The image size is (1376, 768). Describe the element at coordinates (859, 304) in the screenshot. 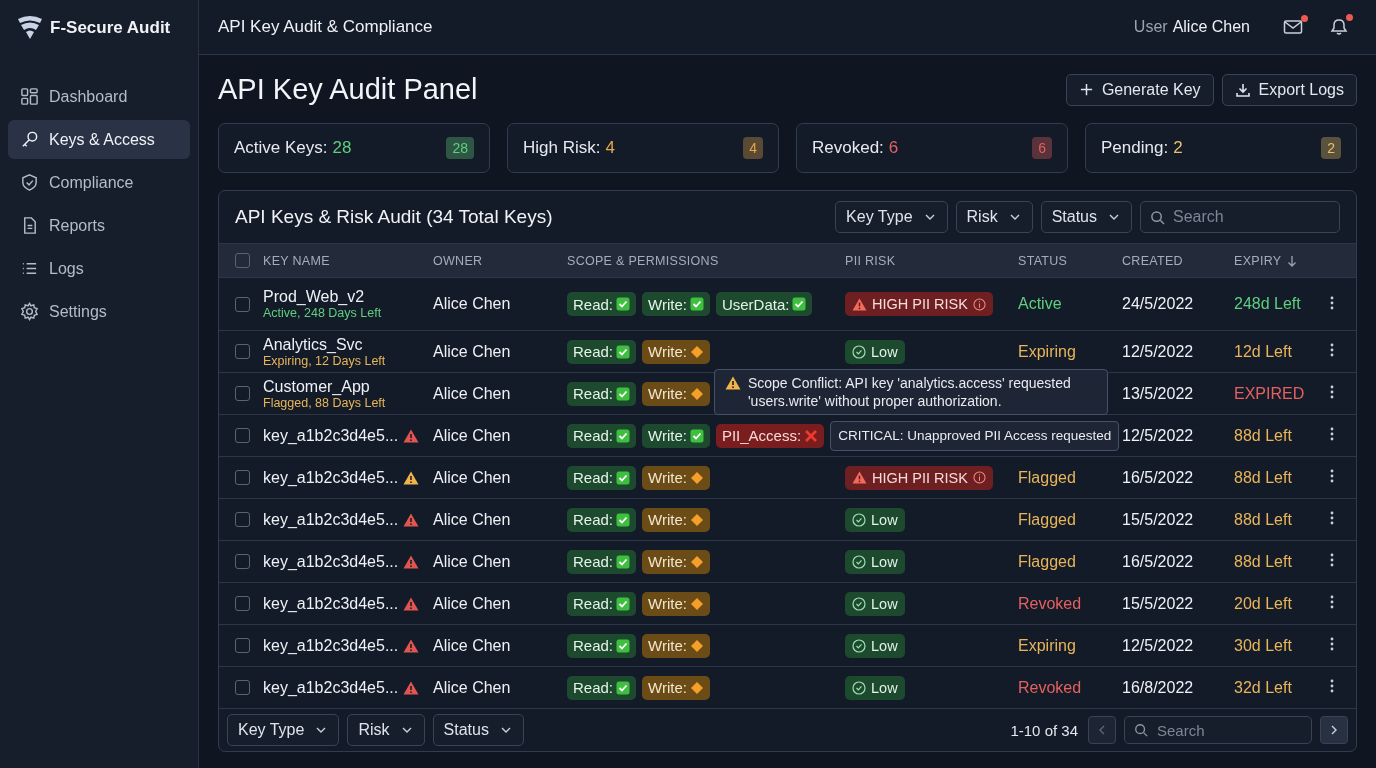

I see `warning-icon` at that location.